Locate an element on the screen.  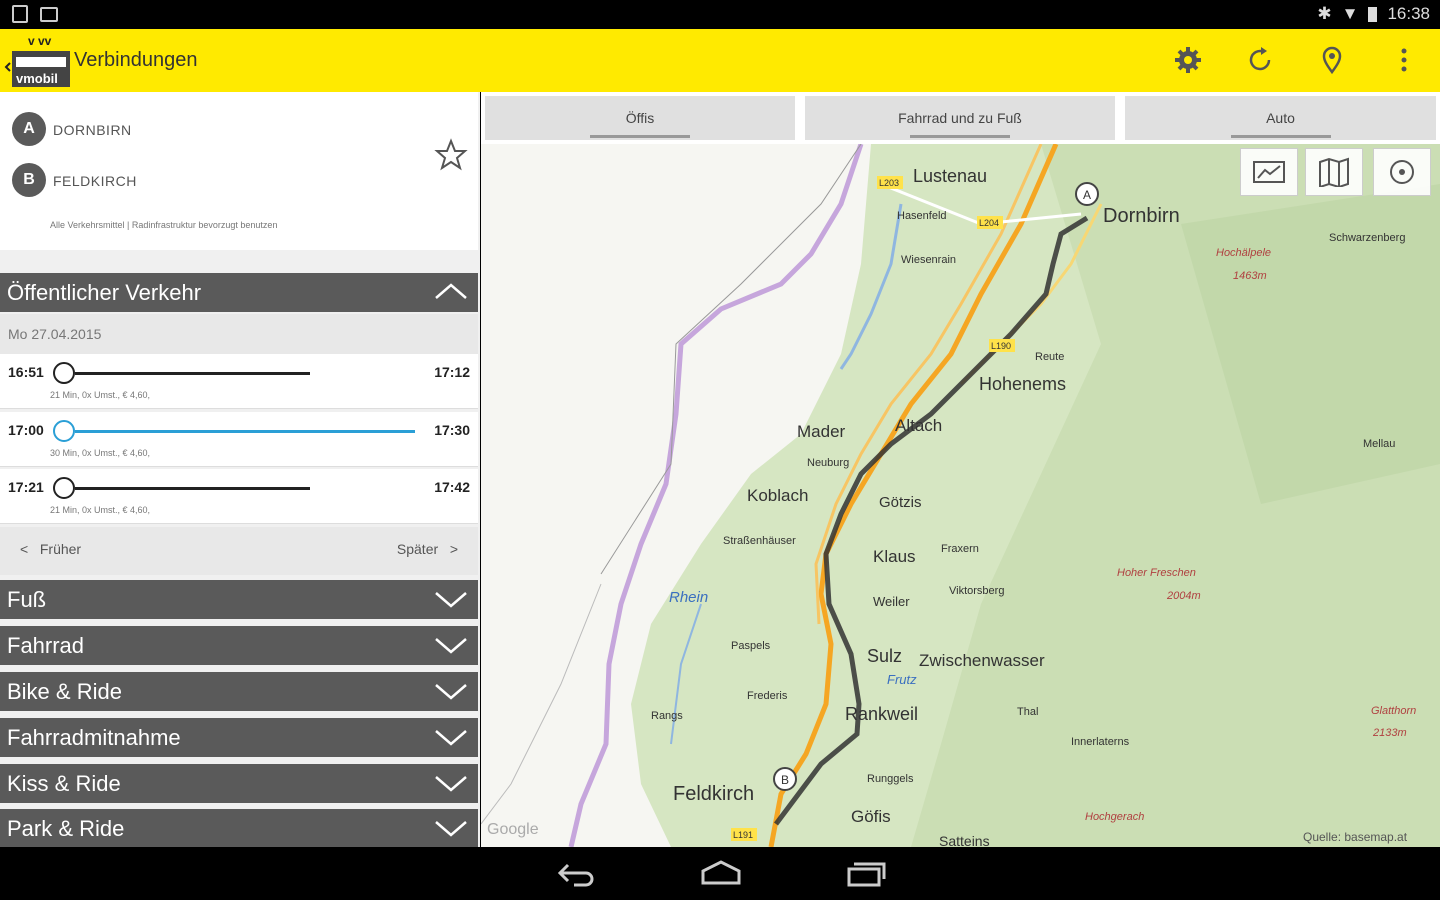
map-place-label: Satteins is located at coordinates (964, 840).